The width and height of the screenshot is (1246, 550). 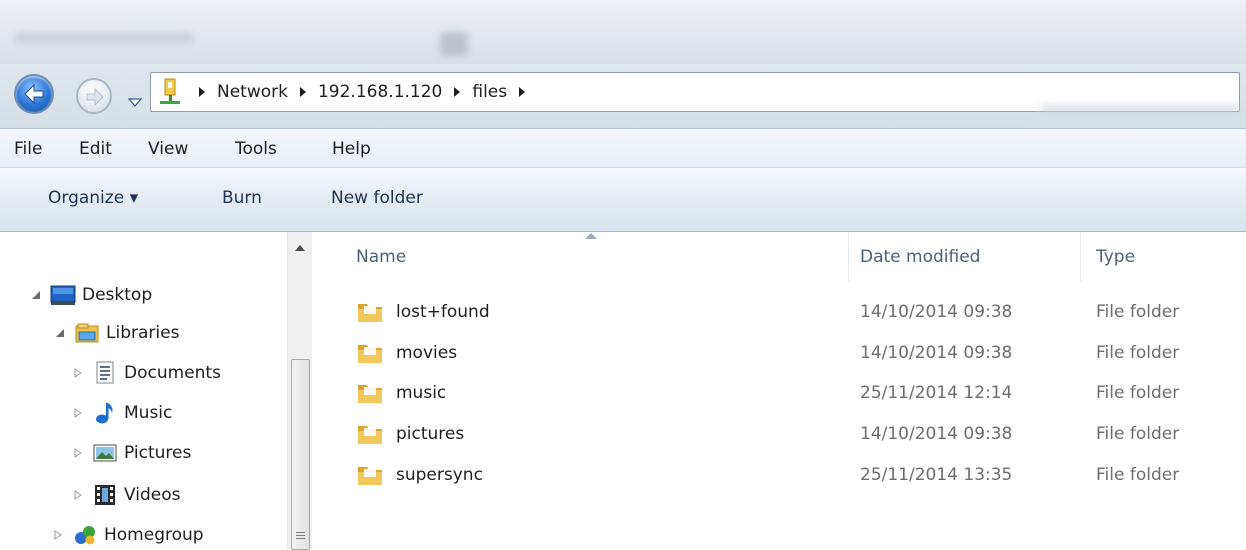 I want to click on column-header-type: Type, so click(x=1115, y=257).